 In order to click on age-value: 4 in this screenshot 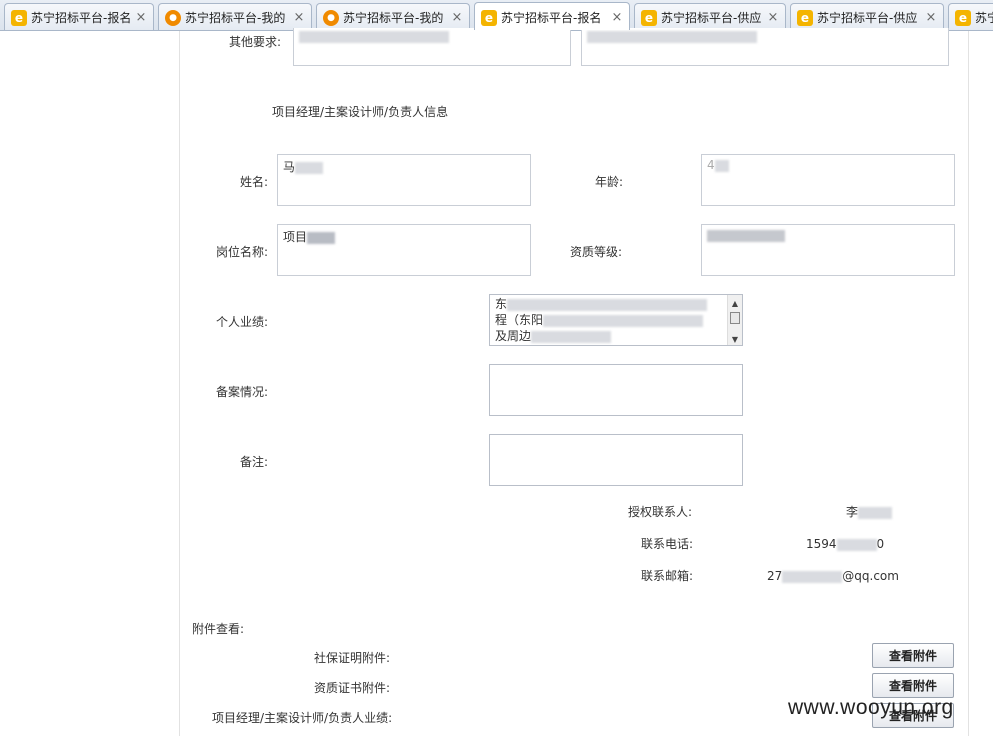, I will do `click(711, 165)`.